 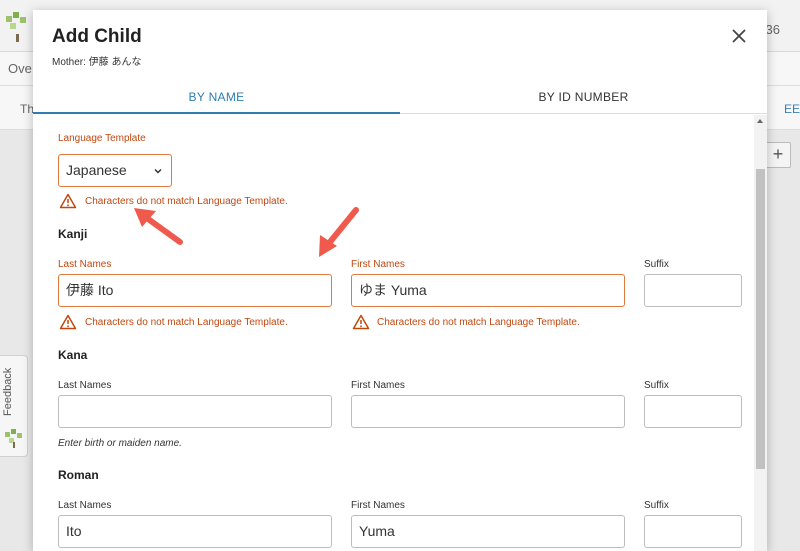 I want to click on scrollbar, so click(x=760, y=333).